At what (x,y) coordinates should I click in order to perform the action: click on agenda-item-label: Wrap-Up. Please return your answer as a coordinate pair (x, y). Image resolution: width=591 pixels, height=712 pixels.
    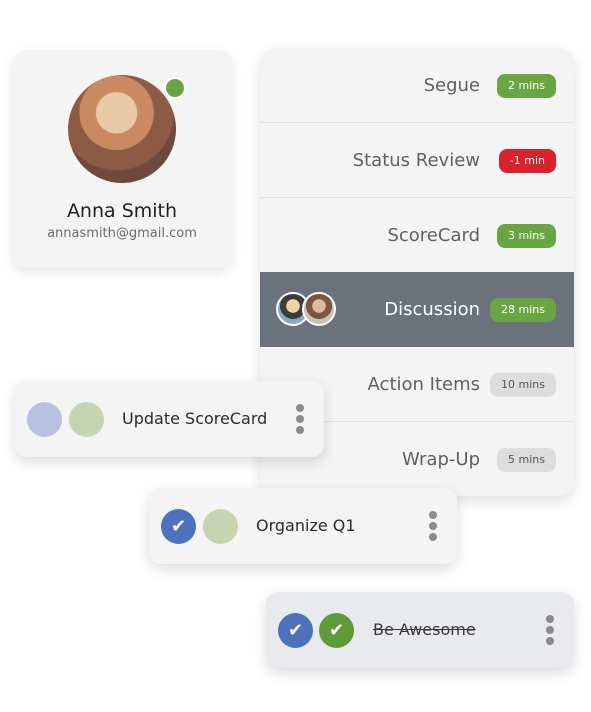
    Looking at the image, I should click on (441, 459).